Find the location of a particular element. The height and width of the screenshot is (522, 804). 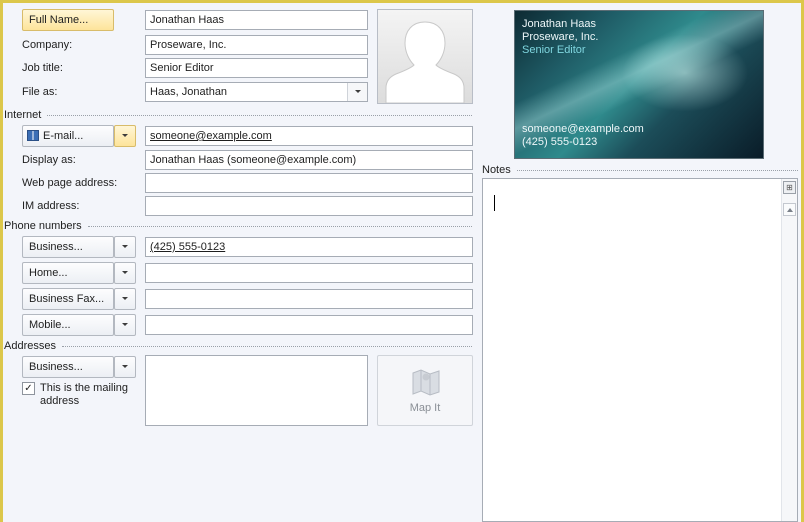

phone-mobile-dropdown is located at coordinates (125, 325).